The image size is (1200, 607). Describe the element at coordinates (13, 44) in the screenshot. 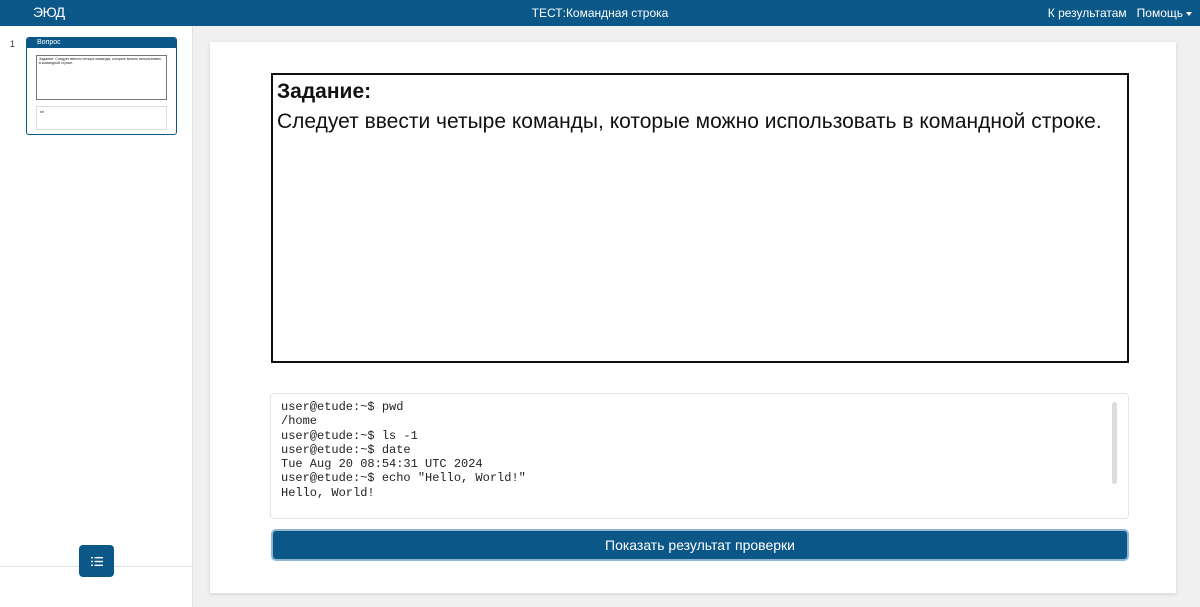

I see `slide-number: 1` at that location.